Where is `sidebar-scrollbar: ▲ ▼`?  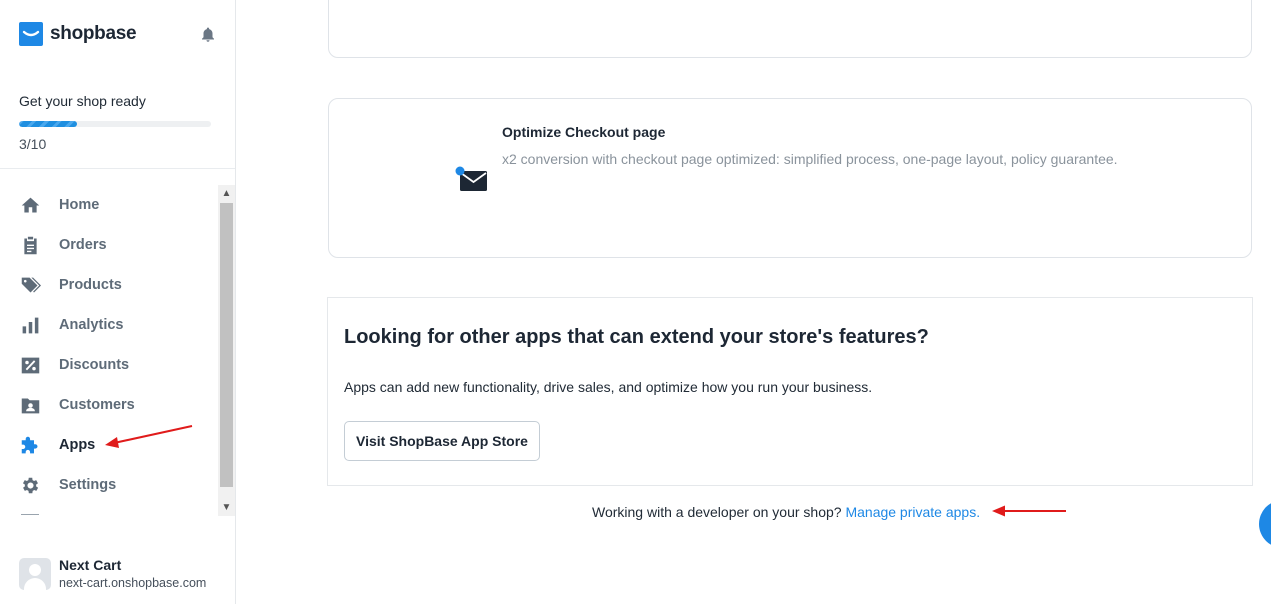
sidebar-scrollbar: ▲ ▼ is located at coordinates (226, 350).